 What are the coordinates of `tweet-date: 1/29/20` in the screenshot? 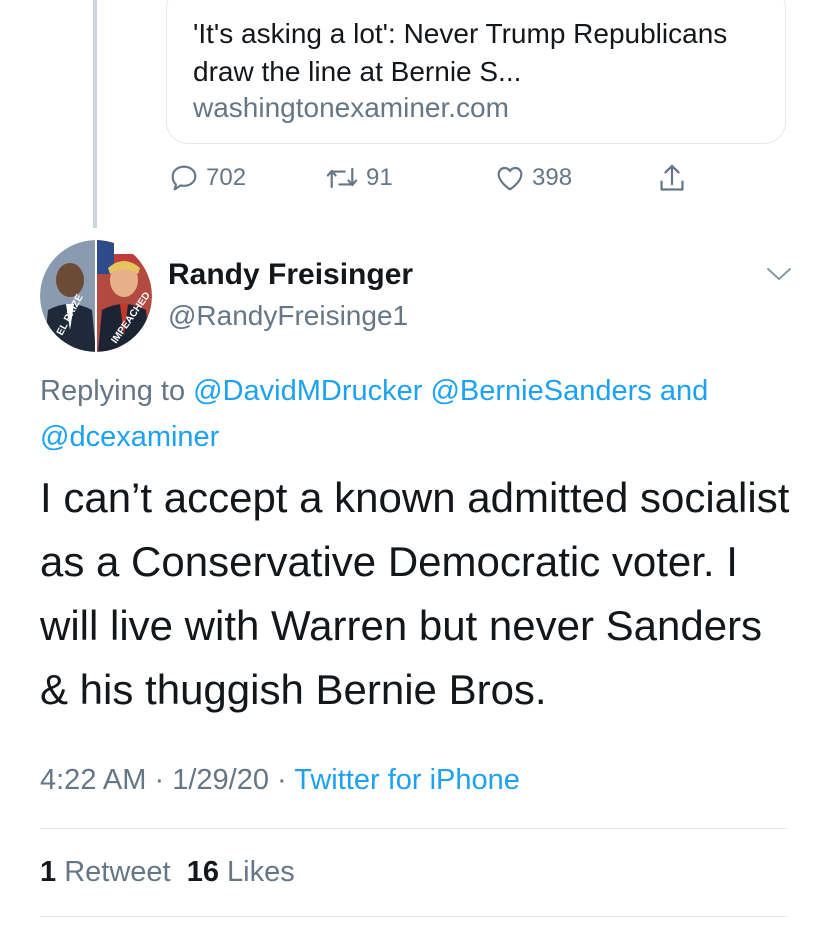 It's located at (220, 780).